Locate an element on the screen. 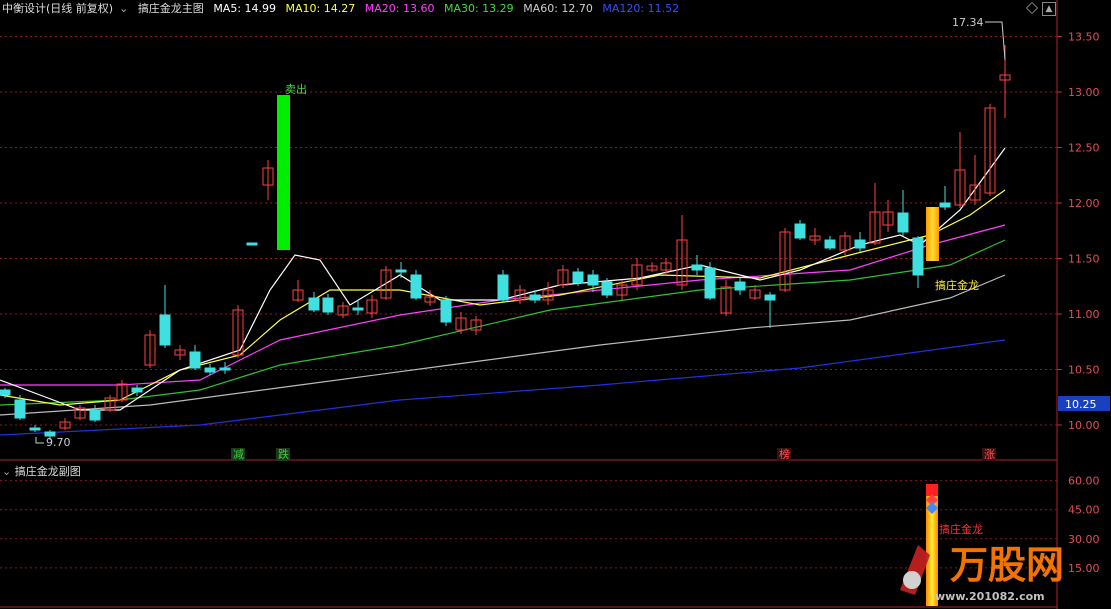 The height and width of the screenshot is (609, 1111). low-price-pointer is located at coordinates (39, 440).